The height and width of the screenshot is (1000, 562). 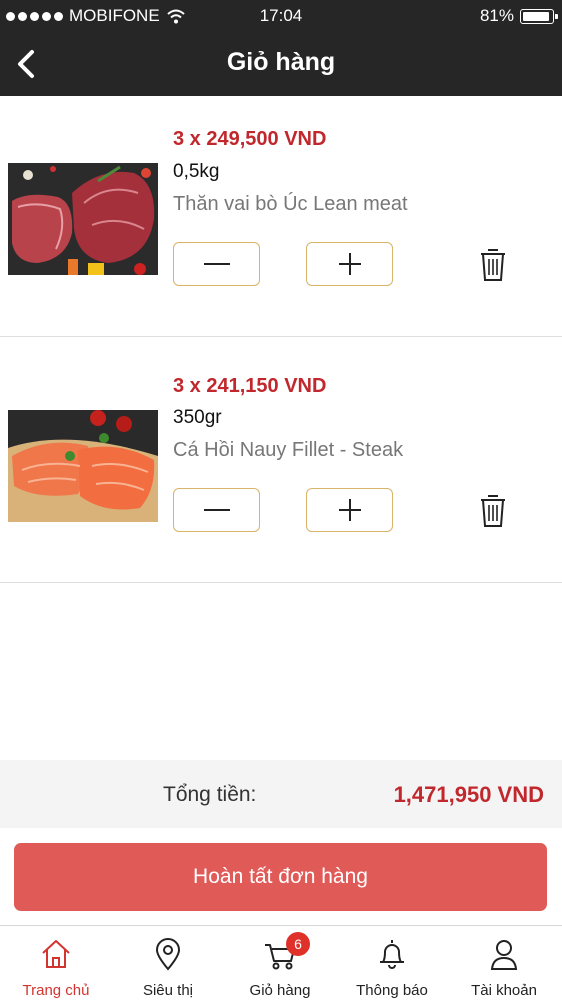 What do you see at coordinates (83, 466) in the screenshot?
I see `product-image-salmon` at bounding box center [83, 466].